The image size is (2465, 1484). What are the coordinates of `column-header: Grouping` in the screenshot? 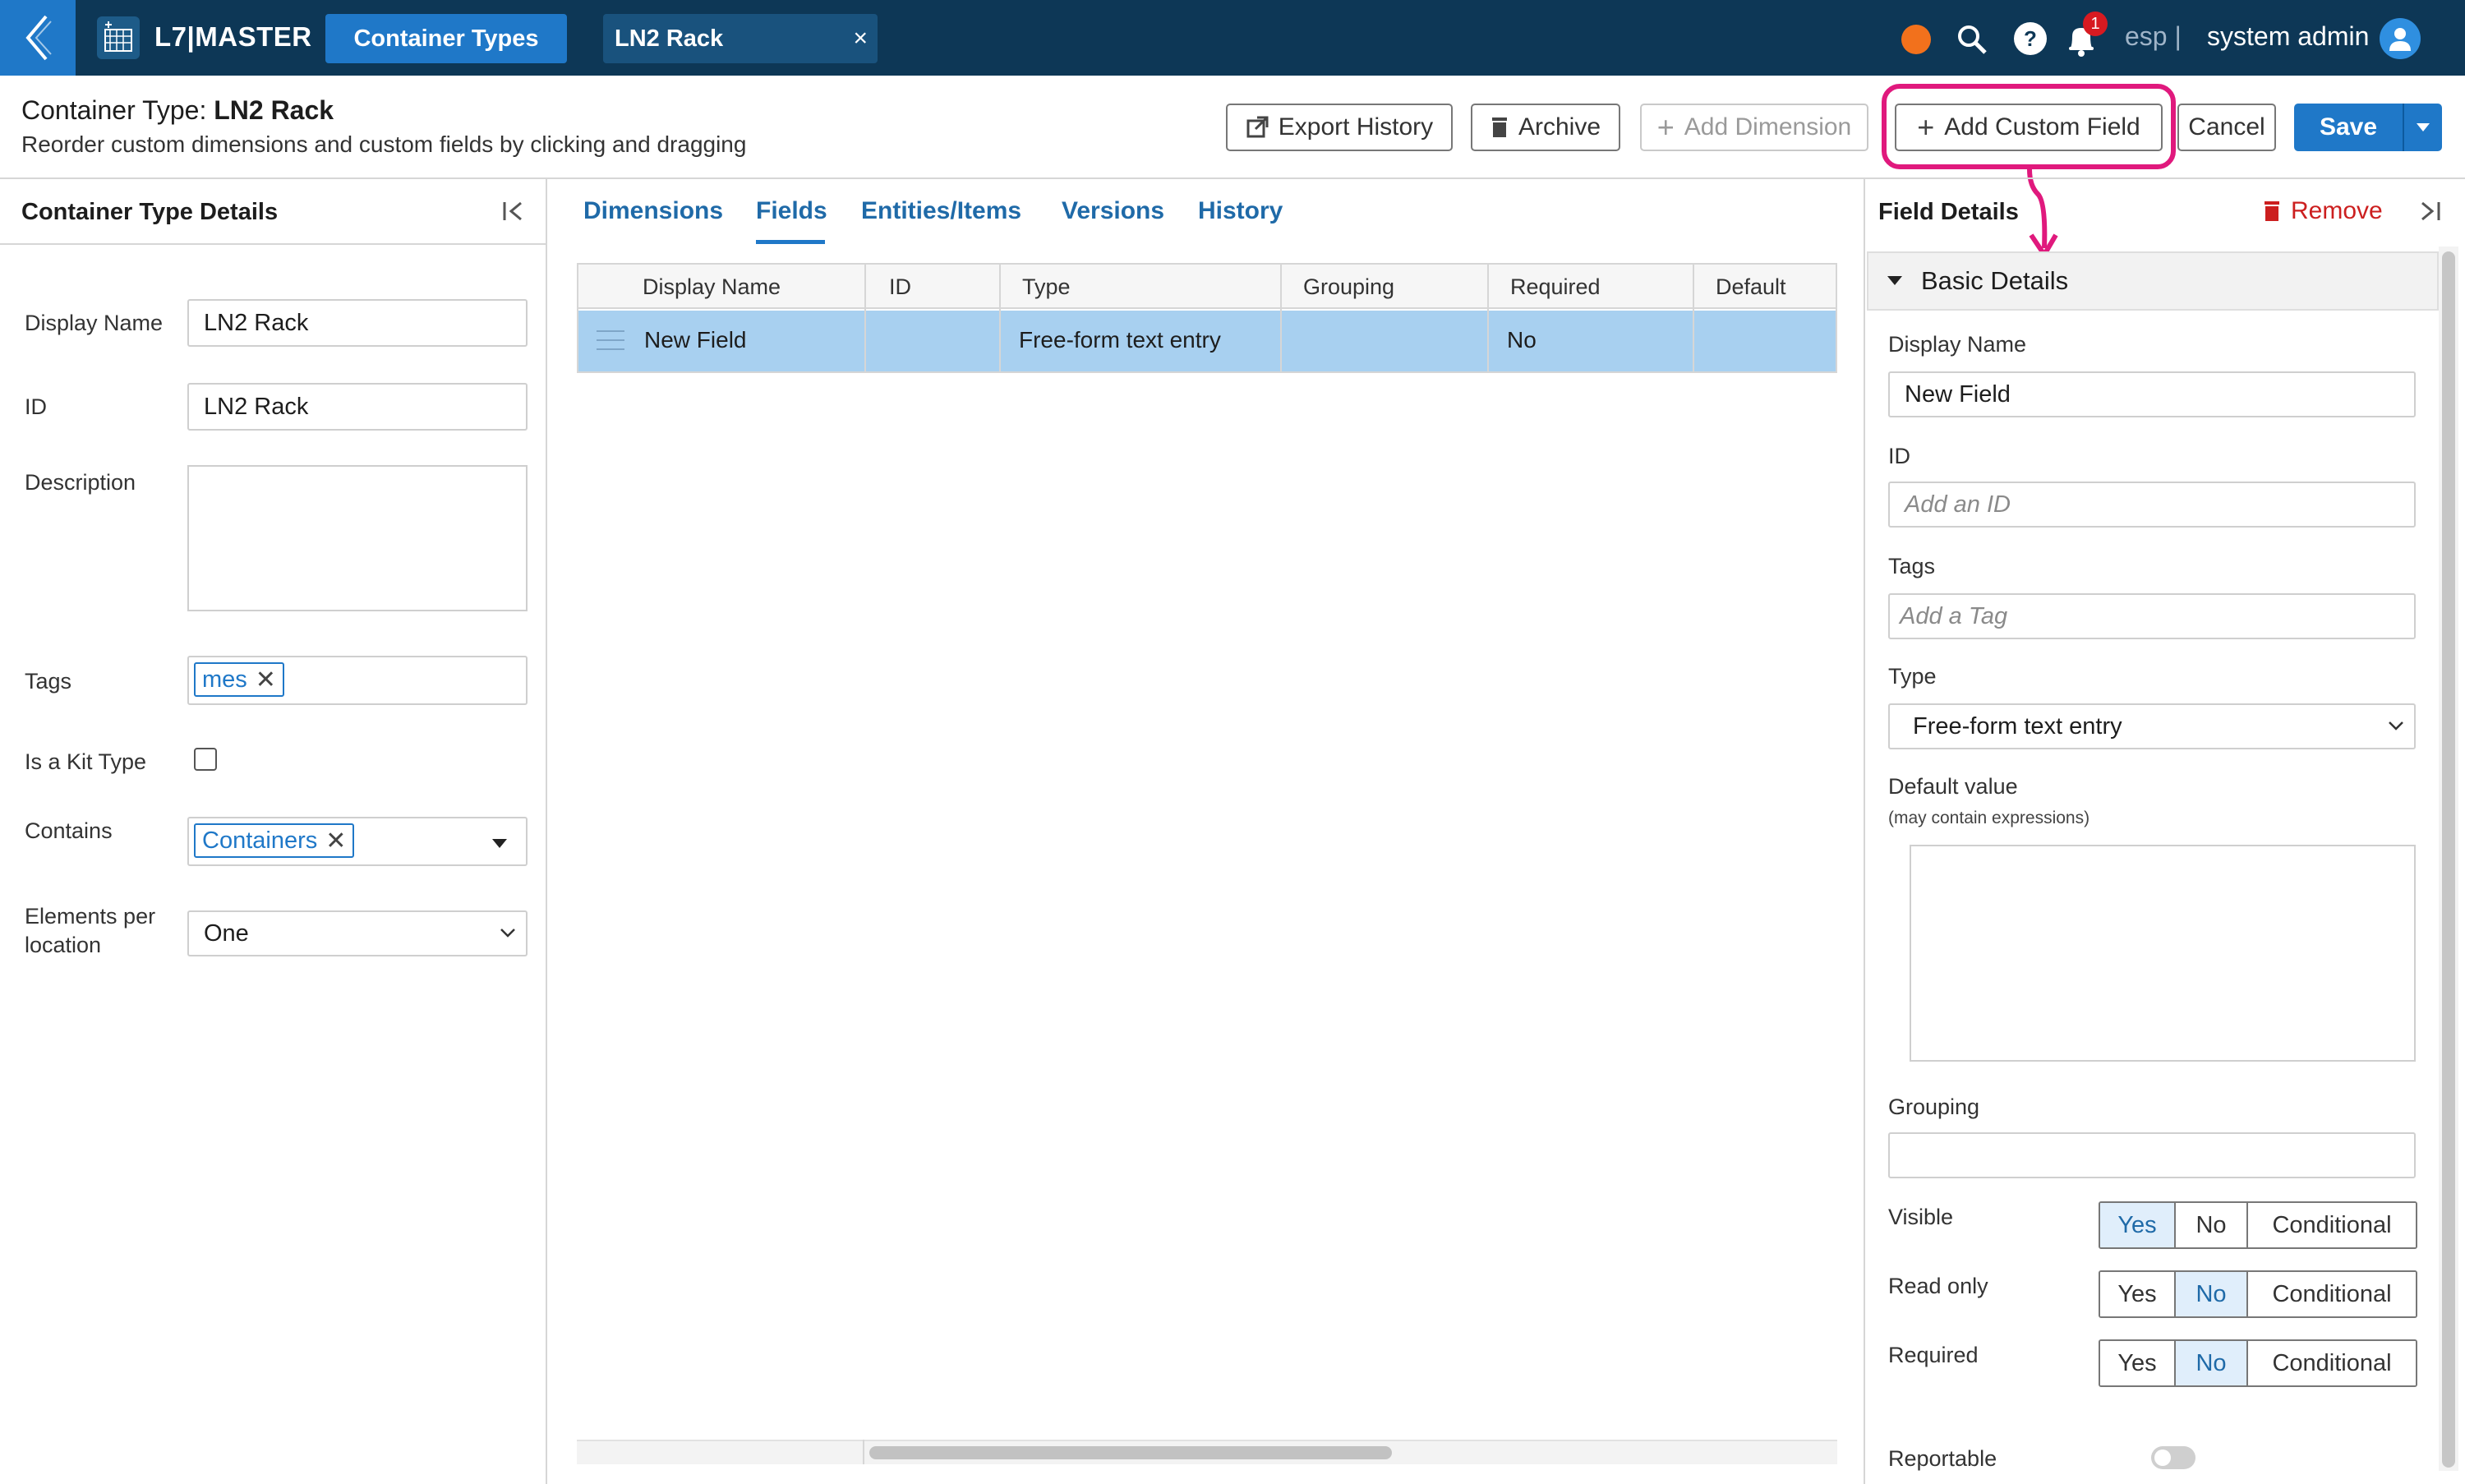 It's located at (1348, 287).